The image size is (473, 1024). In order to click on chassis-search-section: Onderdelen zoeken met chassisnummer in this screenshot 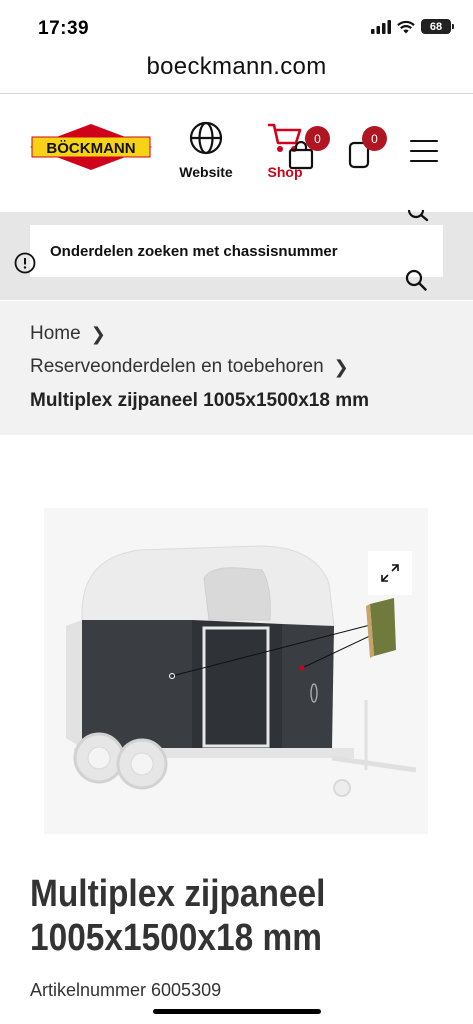, I will do `click(236, 256)`.